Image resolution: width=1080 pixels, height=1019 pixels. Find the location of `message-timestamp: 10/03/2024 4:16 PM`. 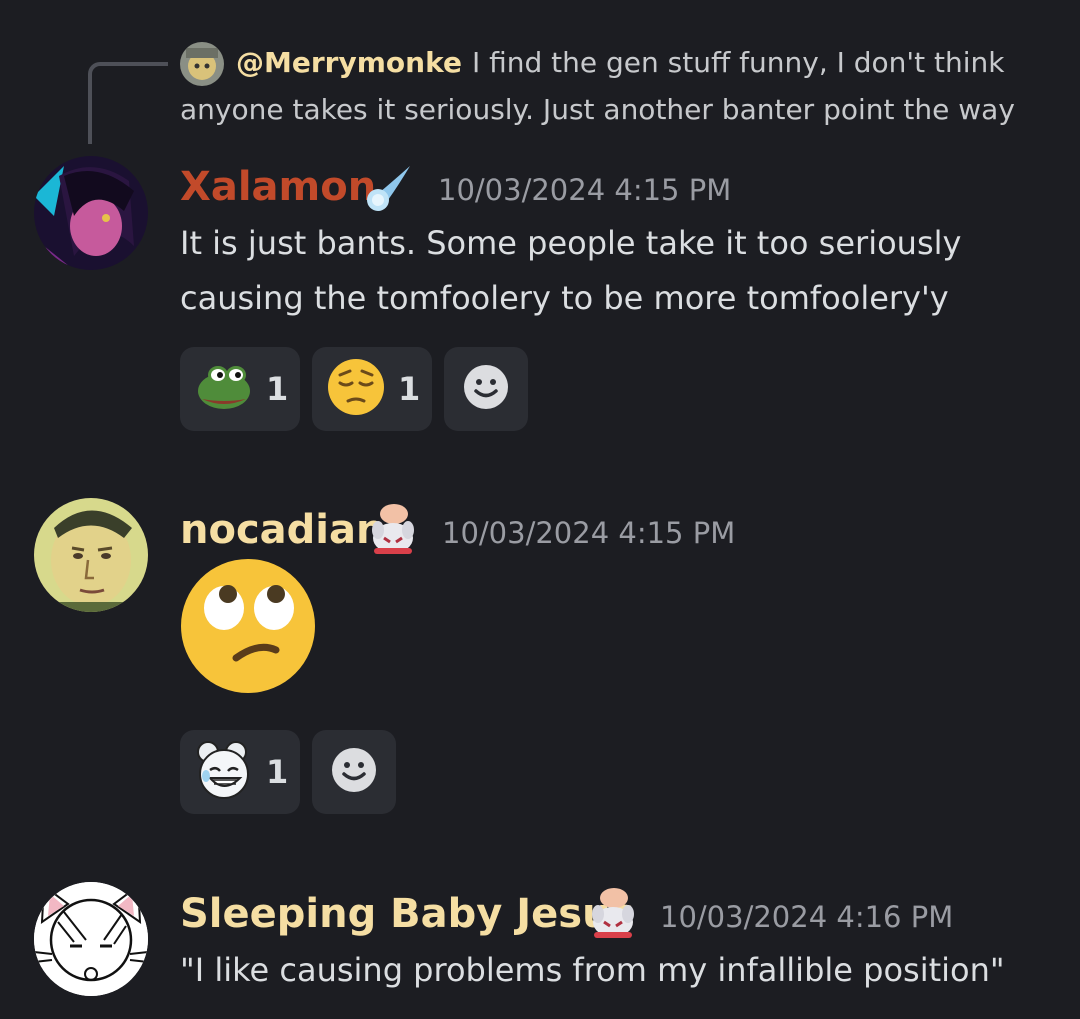

message-timestamp: 10/03/2024 4:16 PM is located at coordinates (807, 917).